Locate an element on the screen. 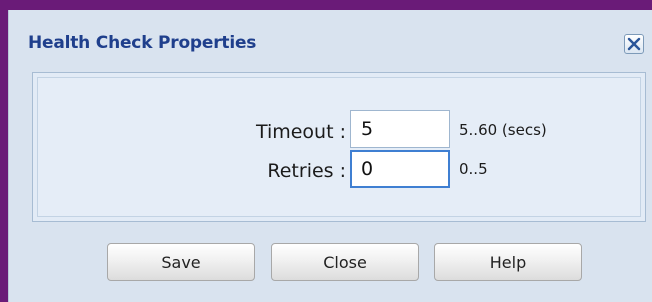 The height and width of the screenshot is (302, 652). retries-range-hint: 0..5 is located at coordinates (473, 169).